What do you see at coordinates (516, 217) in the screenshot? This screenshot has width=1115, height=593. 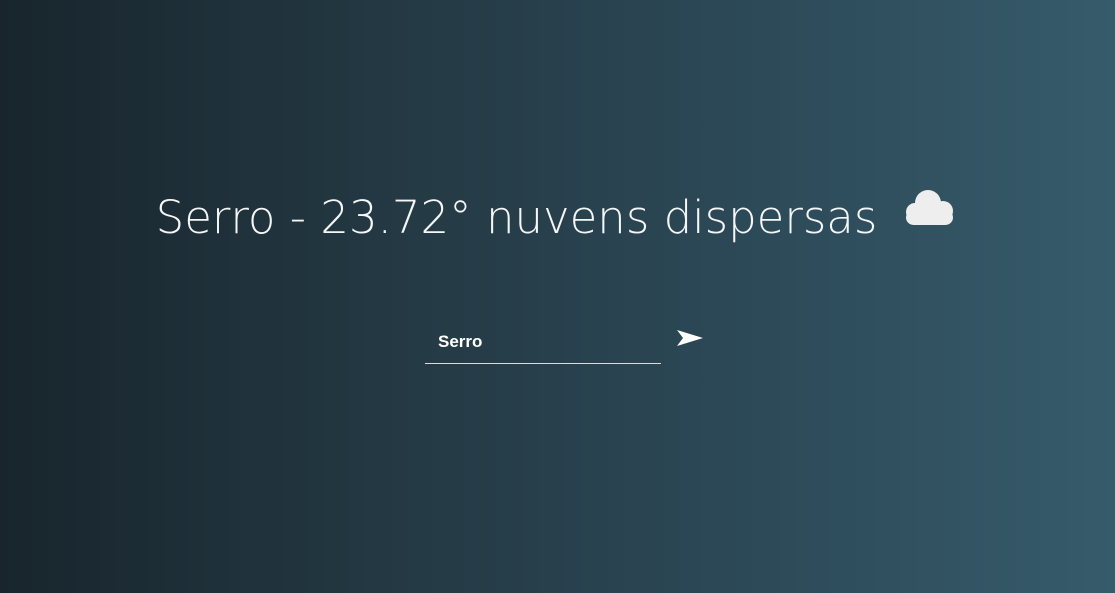 I see `weather-summary-text: Serro - 23.72° nuvens dispersas` at bounding box center [516, 217].